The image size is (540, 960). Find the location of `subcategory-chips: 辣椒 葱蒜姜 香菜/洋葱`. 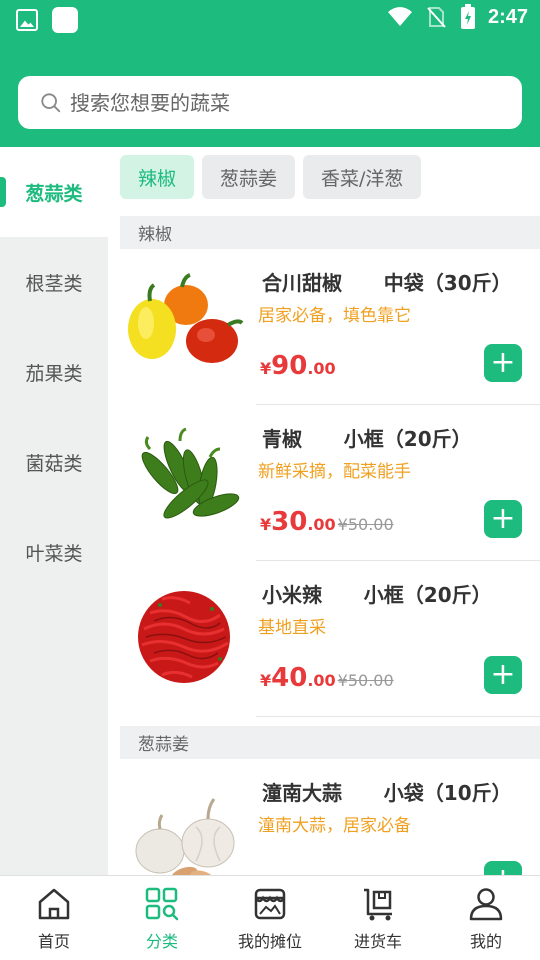

subcategory-chips: 辣椒 葱蒜姜 香菜/洋葱 is located at coordinates (271, 177).